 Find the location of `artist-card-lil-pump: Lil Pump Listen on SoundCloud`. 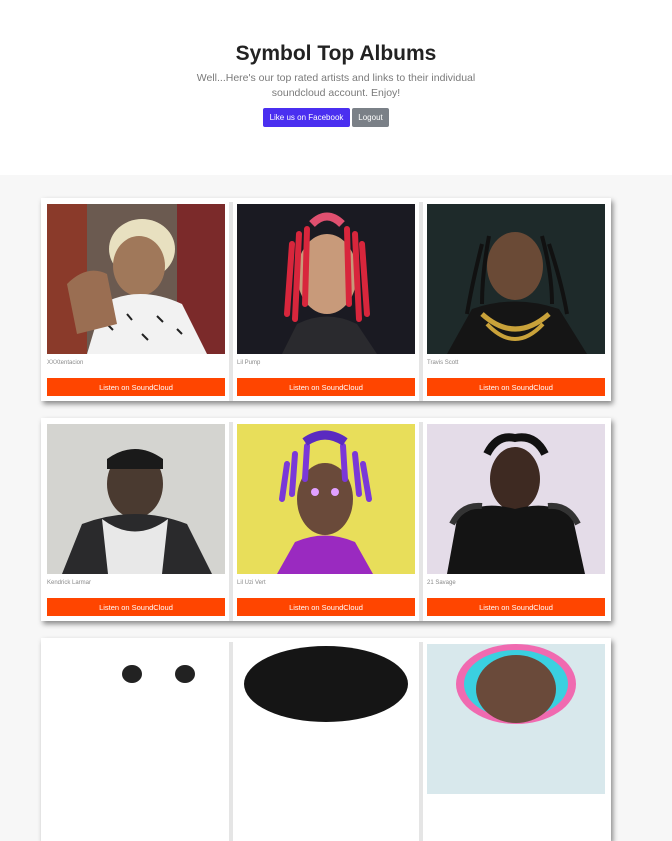

artist-card-lil-pump: Lil Pump Listen on SoundCloud is located at coordinates (326, 299).